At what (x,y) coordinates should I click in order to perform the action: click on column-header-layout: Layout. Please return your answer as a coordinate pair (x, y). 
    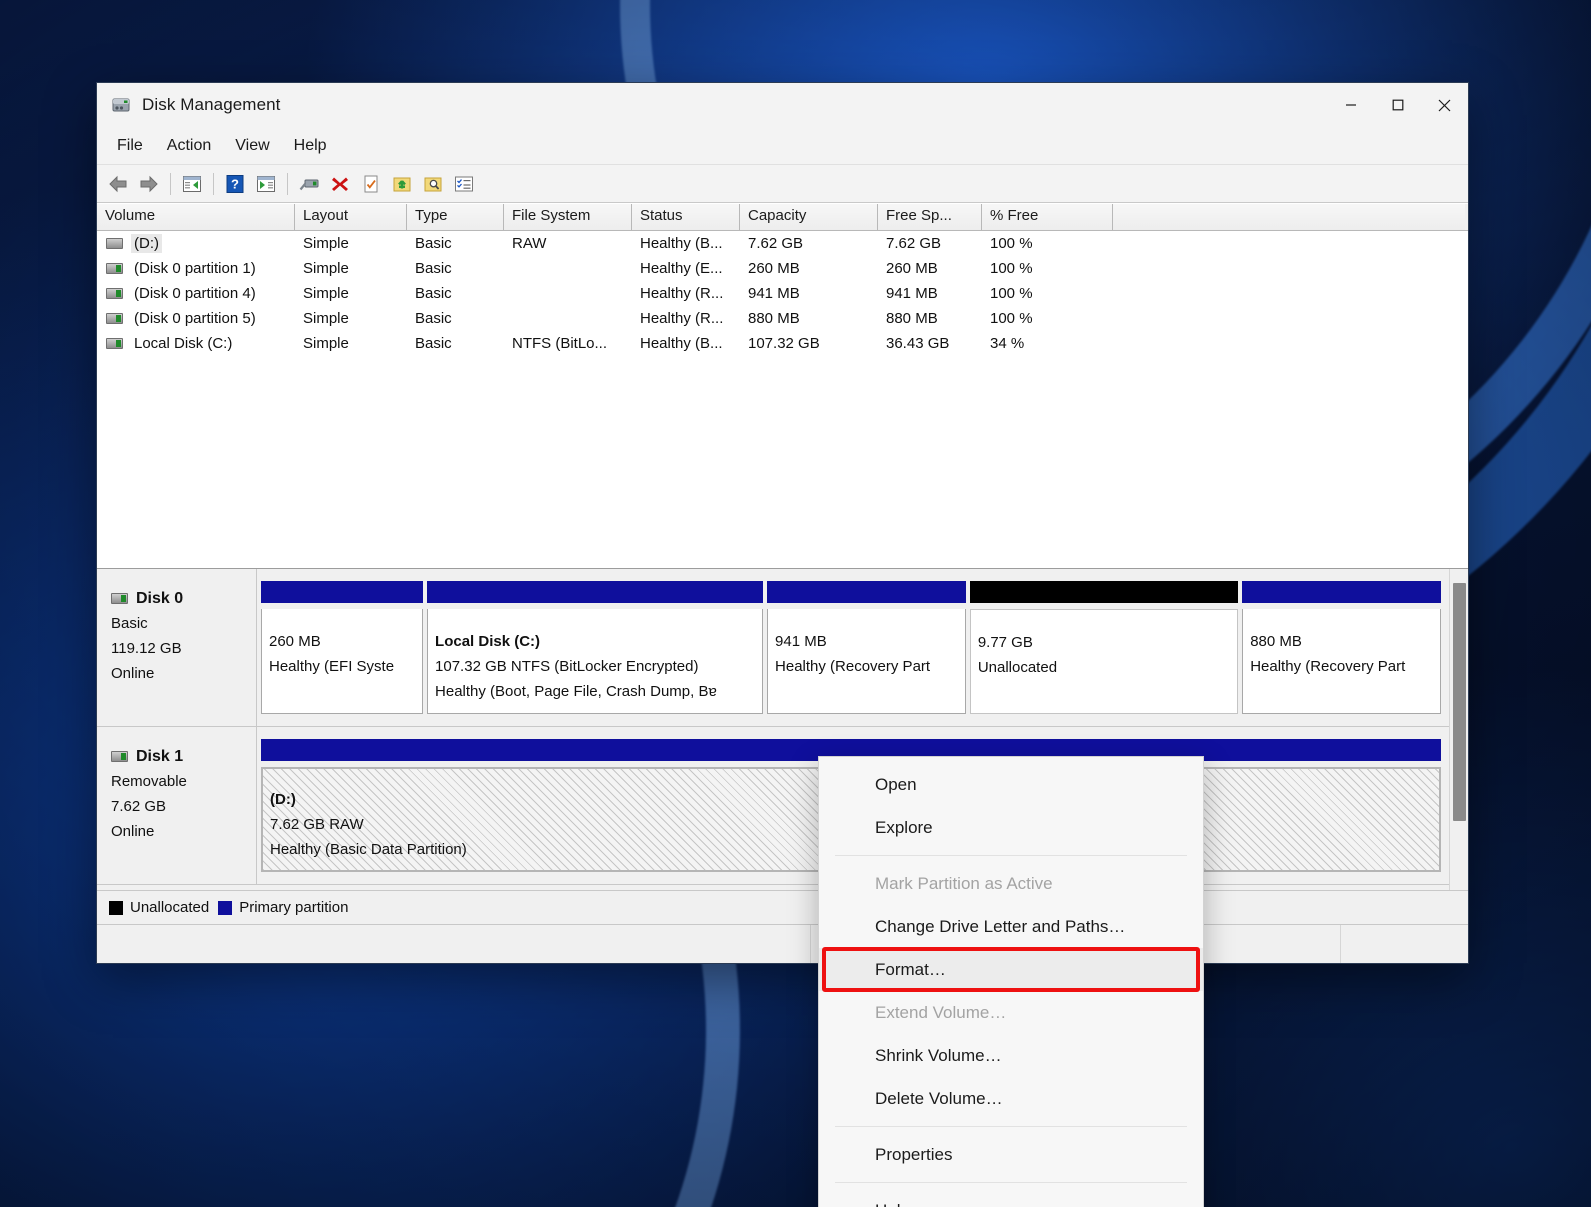
    Looking at the image, I should click on (351, 217).